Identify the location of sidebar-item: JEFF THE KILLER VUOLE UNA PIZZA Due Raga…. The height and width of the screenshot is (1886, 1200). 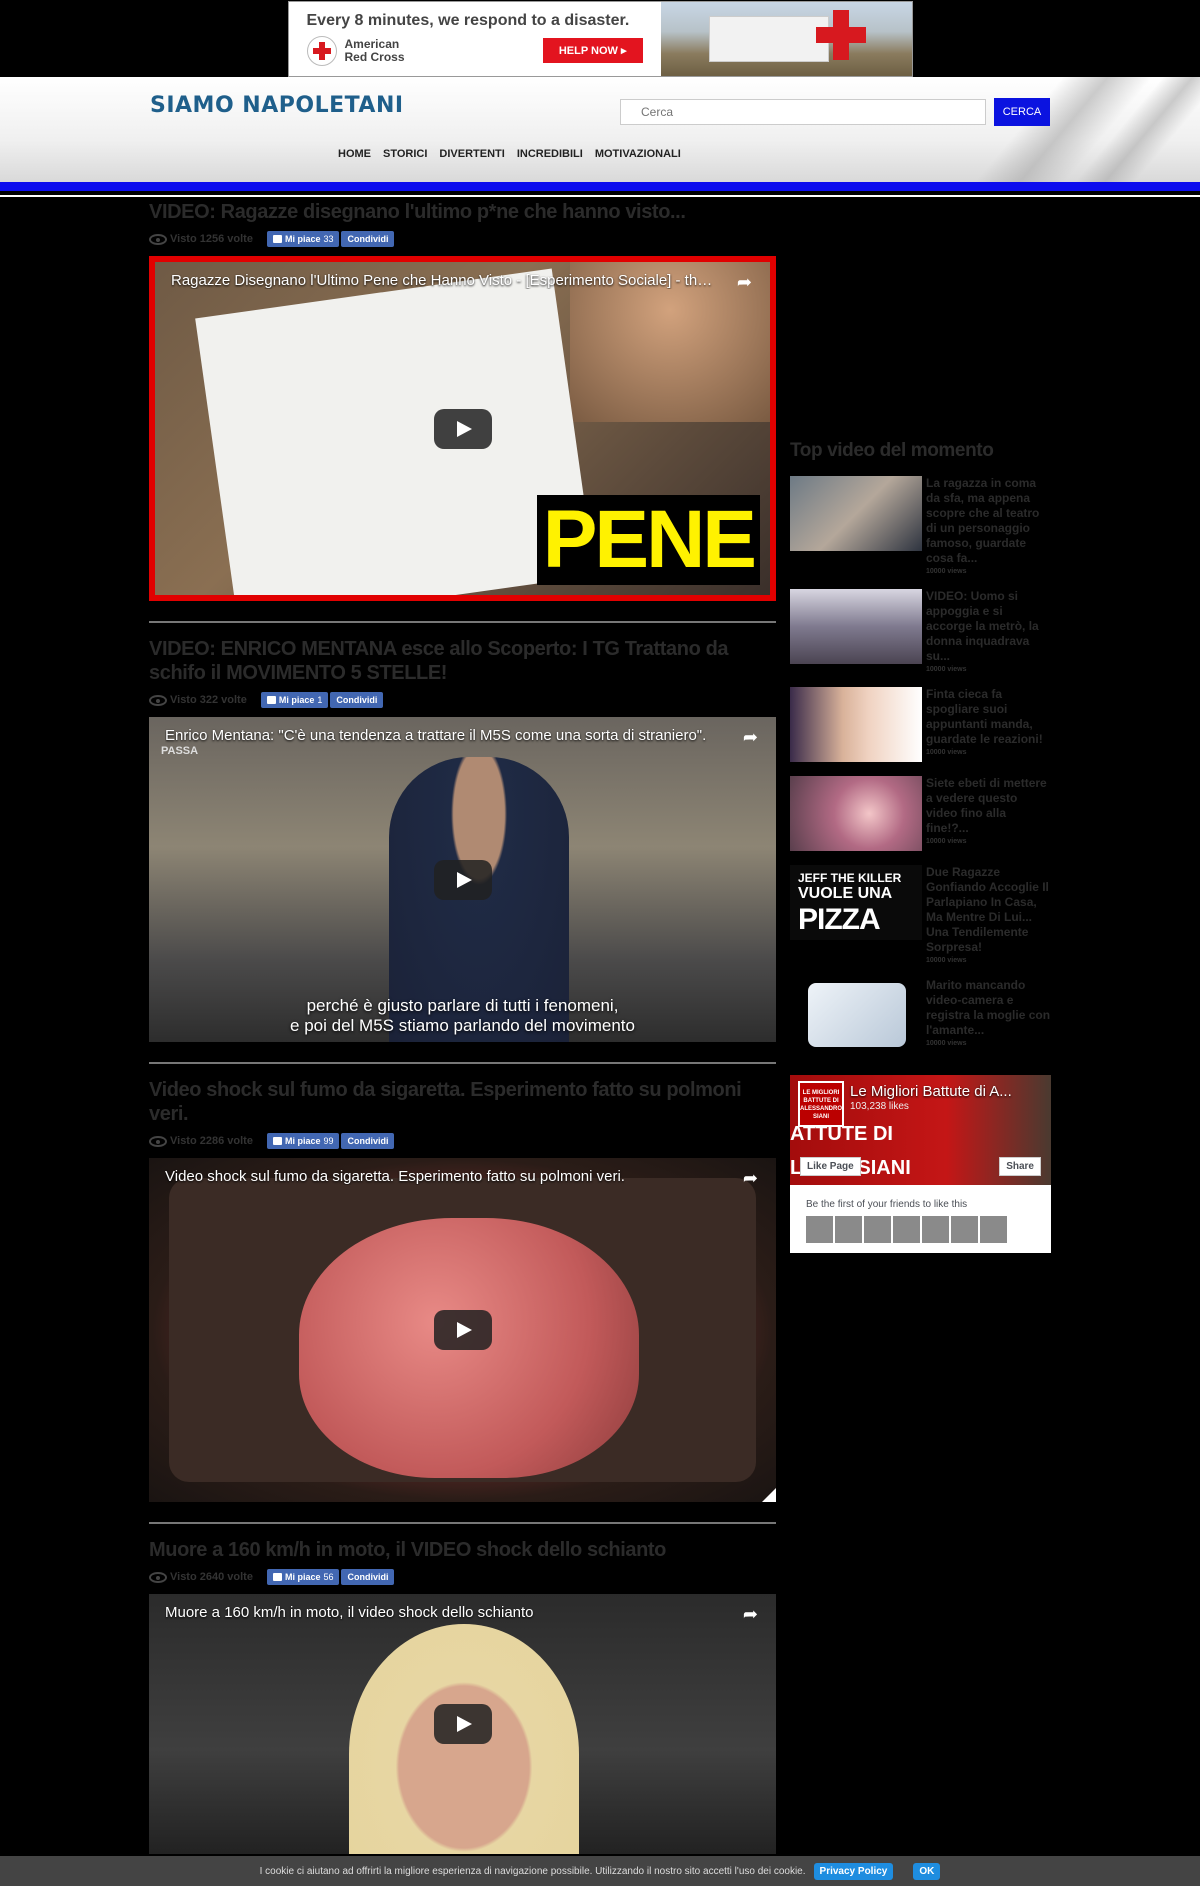
(920, 914).